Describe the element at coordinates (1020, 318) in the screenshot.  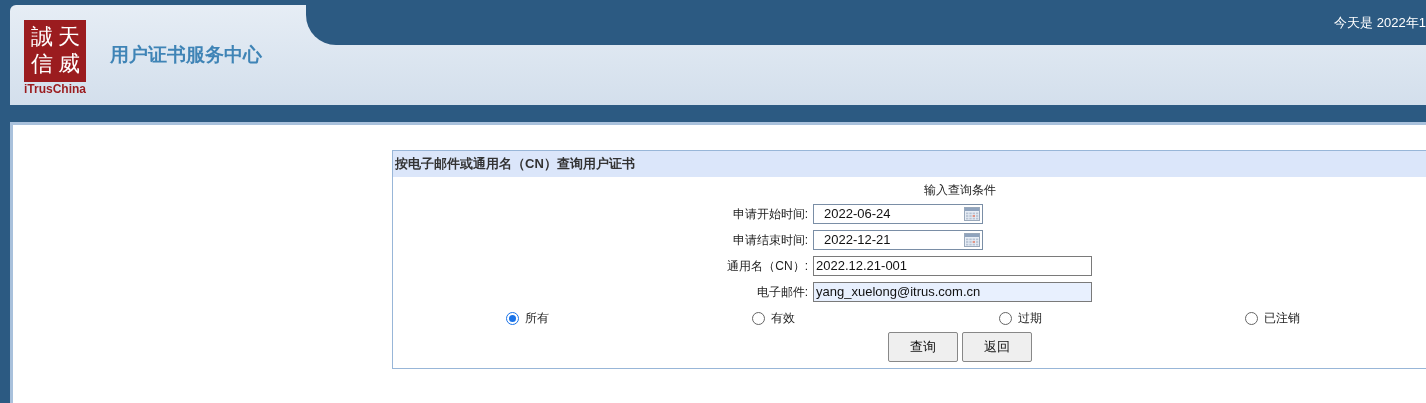
I see `status-radio: 过期` at that location.